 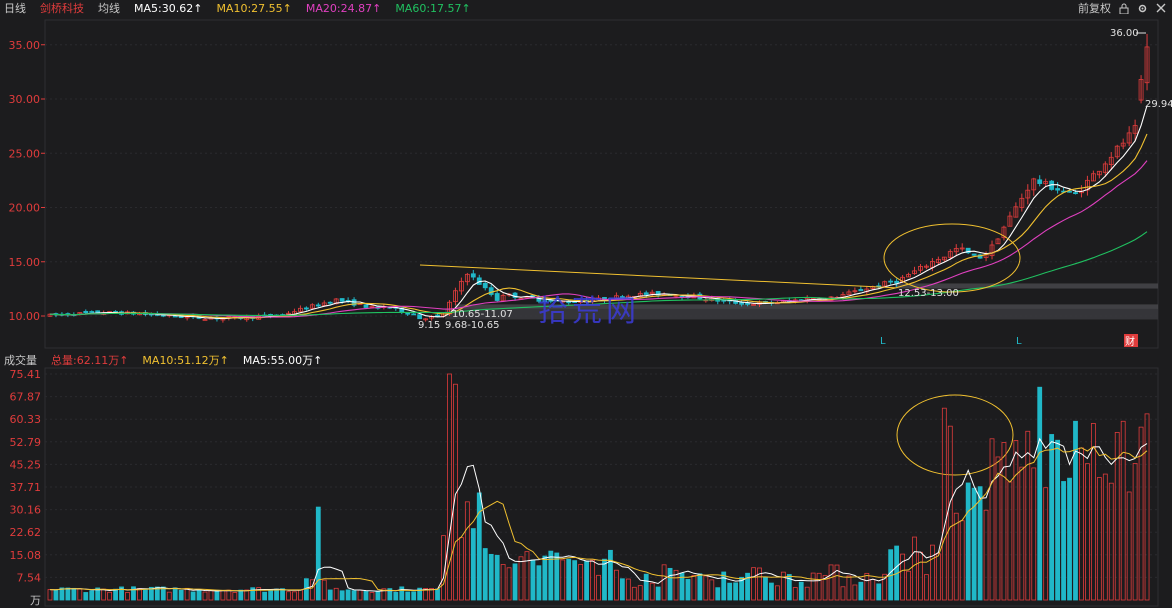 I want to click on volume-tick-label: 37.71, so click(x=26, y=487).